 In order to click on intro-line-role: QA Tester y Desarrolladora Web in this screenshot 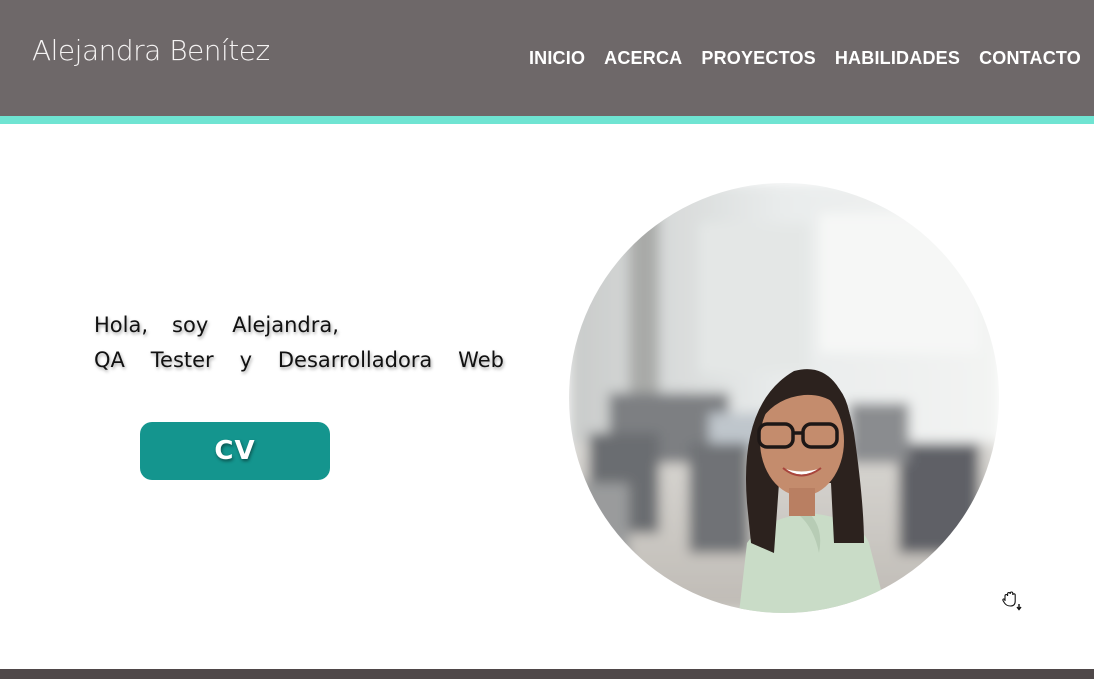, I will do `click(299, 360)`.